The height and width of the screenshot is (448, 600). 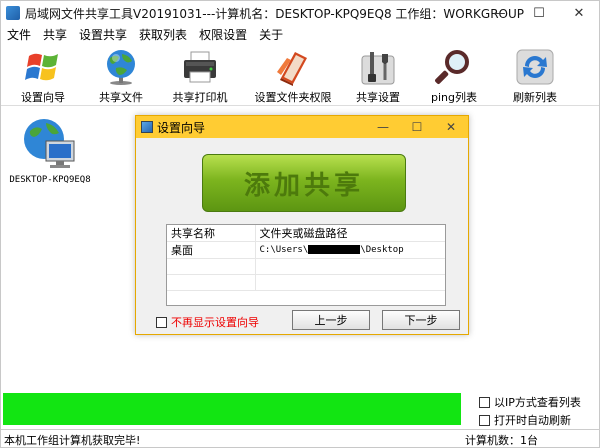 What do you see at coordinates (147, 127) in the screenshot?
I see `dialog-app-icon` at bounding box center [147, 127].